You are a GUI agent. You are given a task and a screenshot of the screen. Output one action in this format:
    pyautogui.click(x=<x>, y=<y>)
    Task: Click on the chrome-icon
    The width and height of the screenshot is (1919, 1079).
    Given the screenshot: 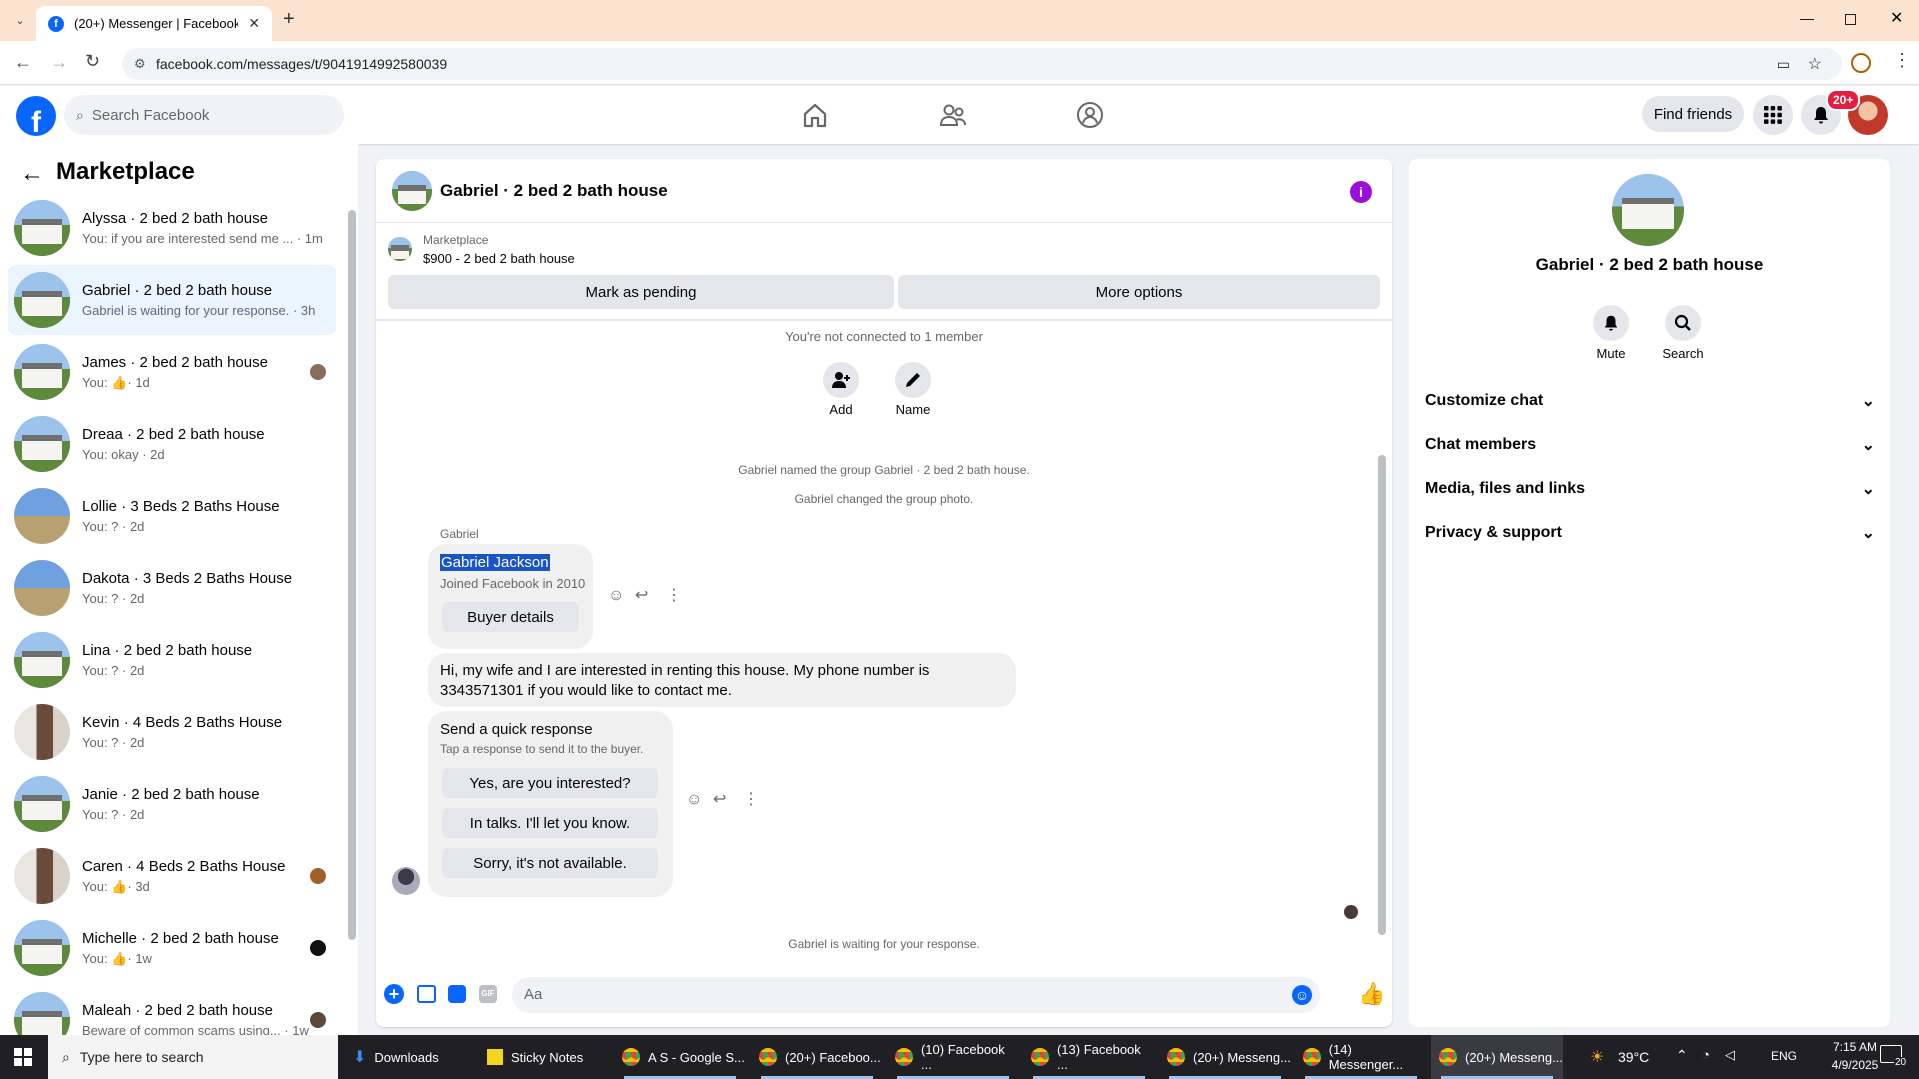 What is the action you would take?
    pyautogui.click(x=1312, y=1057)
    